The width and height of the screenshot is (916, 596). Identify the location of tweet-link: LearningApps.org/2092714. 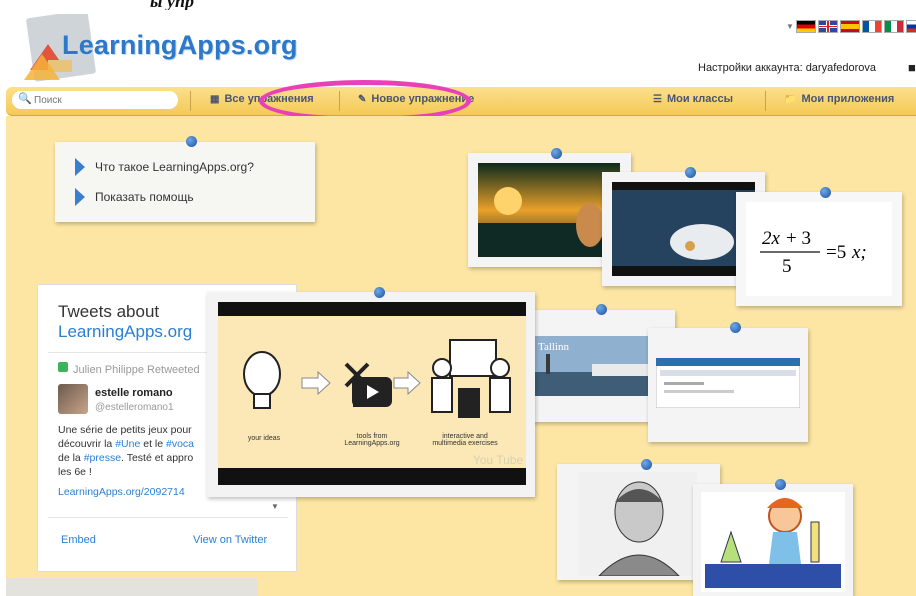
(121, 492).